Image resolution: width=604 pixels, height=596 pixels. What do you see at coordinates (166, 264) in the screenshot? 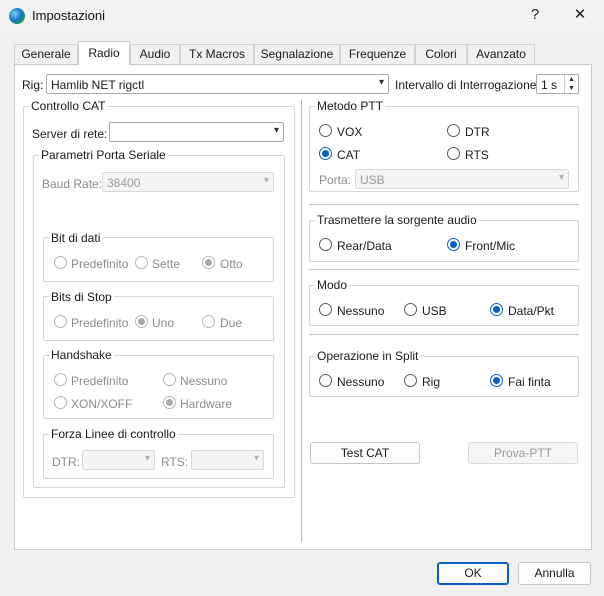
I see `data-bits-seven-label: Sette` at bounding box center [166, 264].